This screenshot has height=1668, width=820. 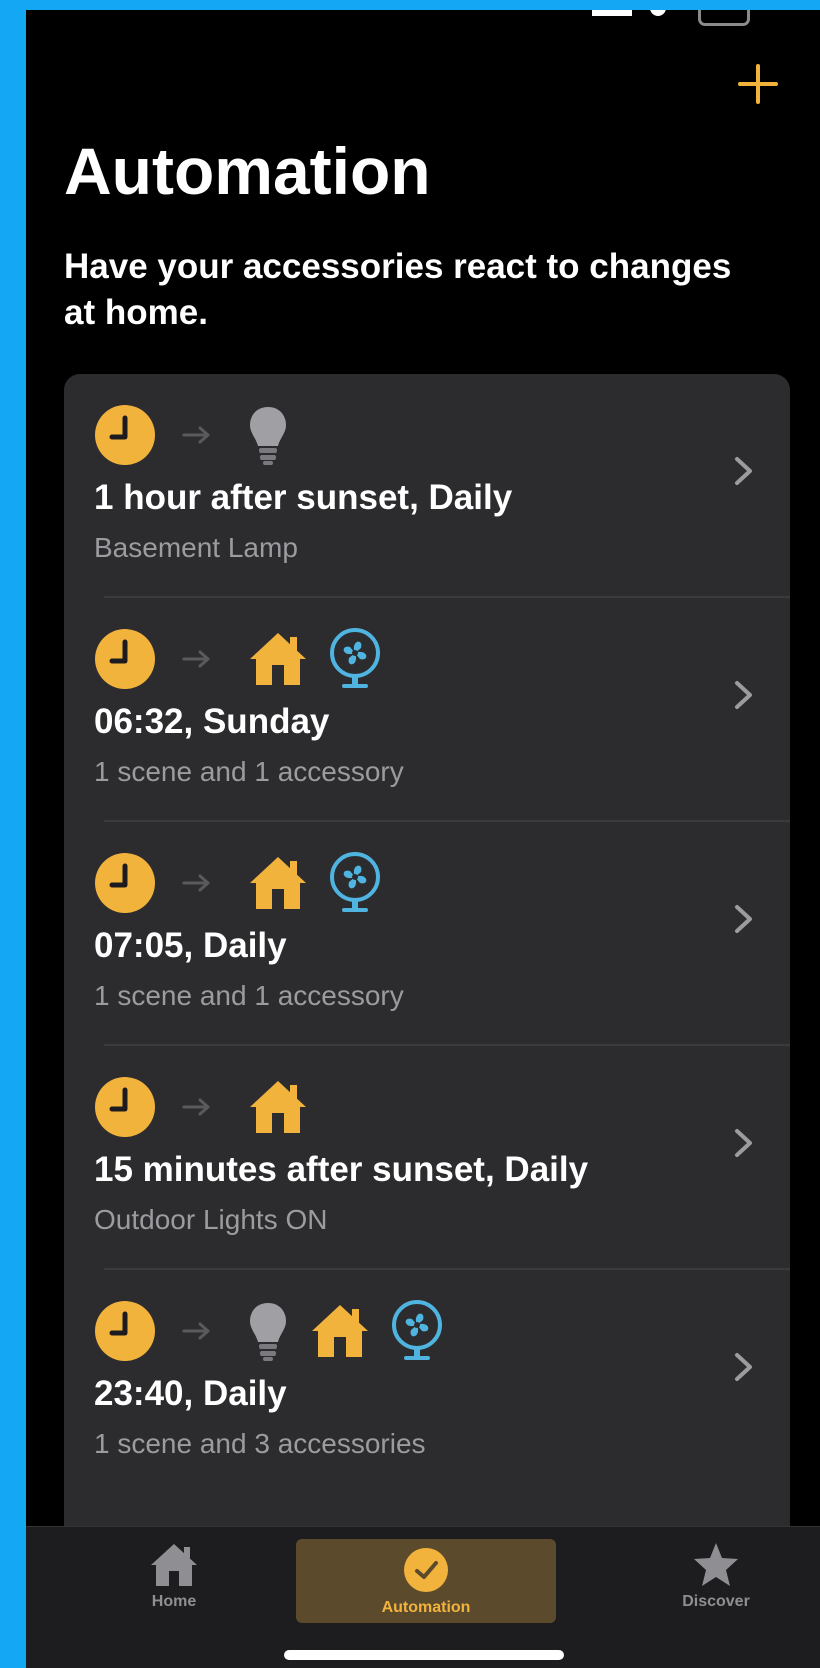 I want to click on tab-discover-label: Discover, so click(x=716, y=1601).